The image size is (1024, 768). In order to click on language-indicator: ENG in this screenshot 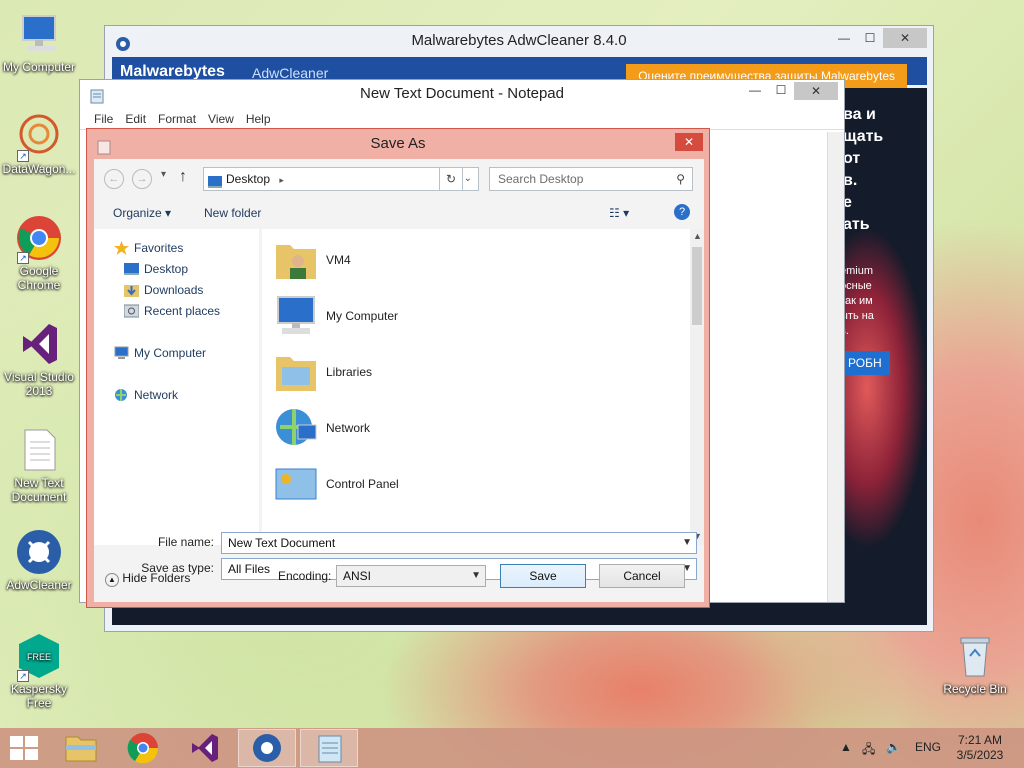, I will do `click(928, 747)`.